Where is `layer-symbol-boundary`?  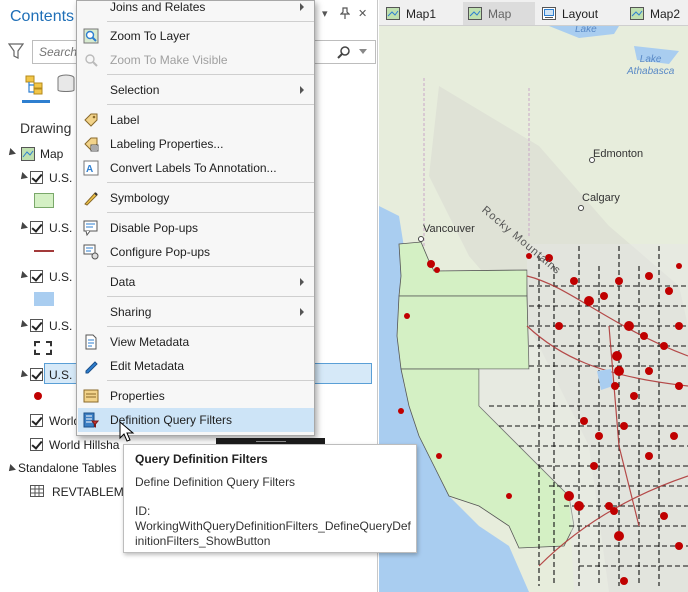 layer-symbol-boundary is located at coordinates (43, 348).